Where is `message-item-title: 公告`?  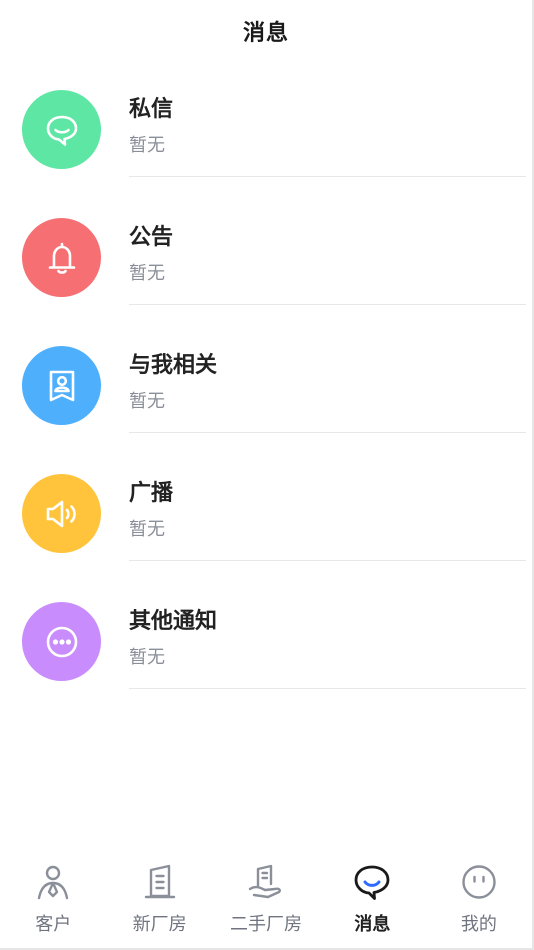
message-item-title: 公告 is located at coordinates (151, 237).